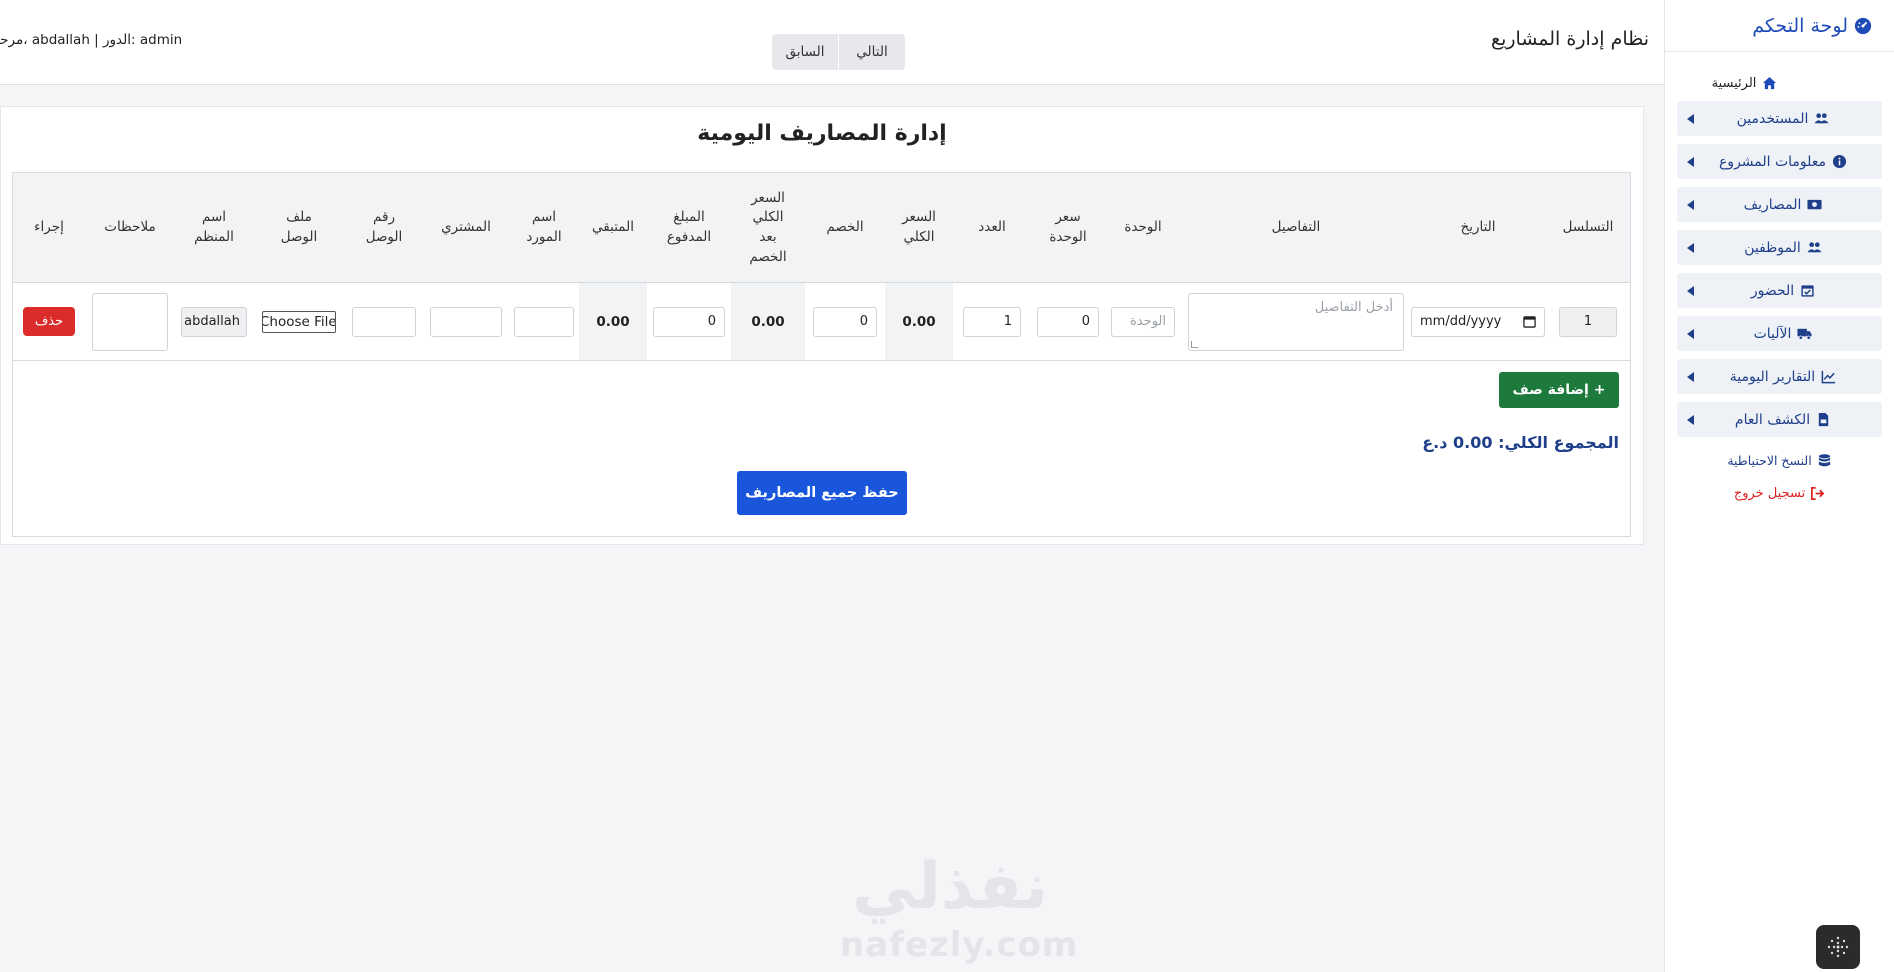  Describe the element at coordinates (1769, 493) in the screenshot. I see `logout-label: تسجيل خروج` at that location.